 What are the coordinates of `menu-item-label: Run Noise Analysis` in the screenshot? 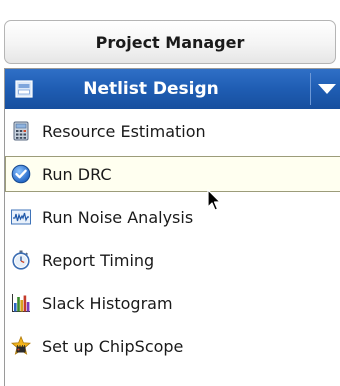 It's located at (118, 217).